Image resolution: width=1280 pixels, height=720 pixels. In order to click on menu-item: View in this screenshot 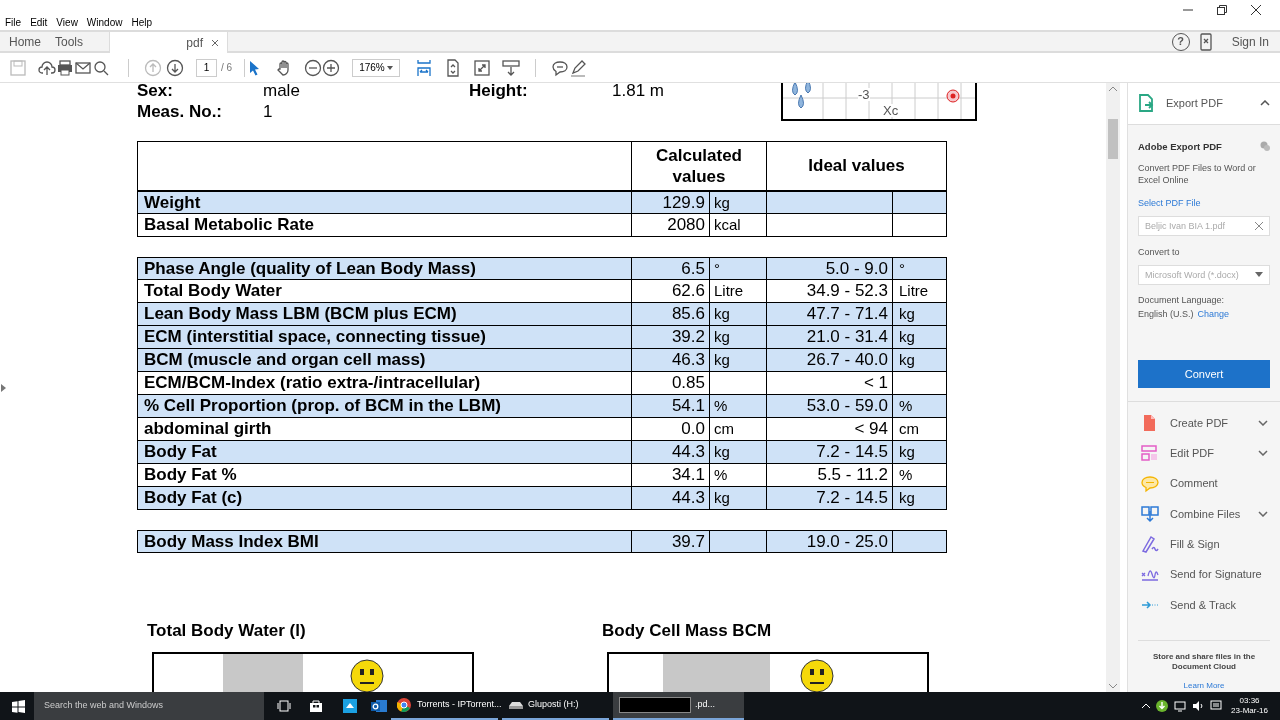, I will do `click(67, 22)`.